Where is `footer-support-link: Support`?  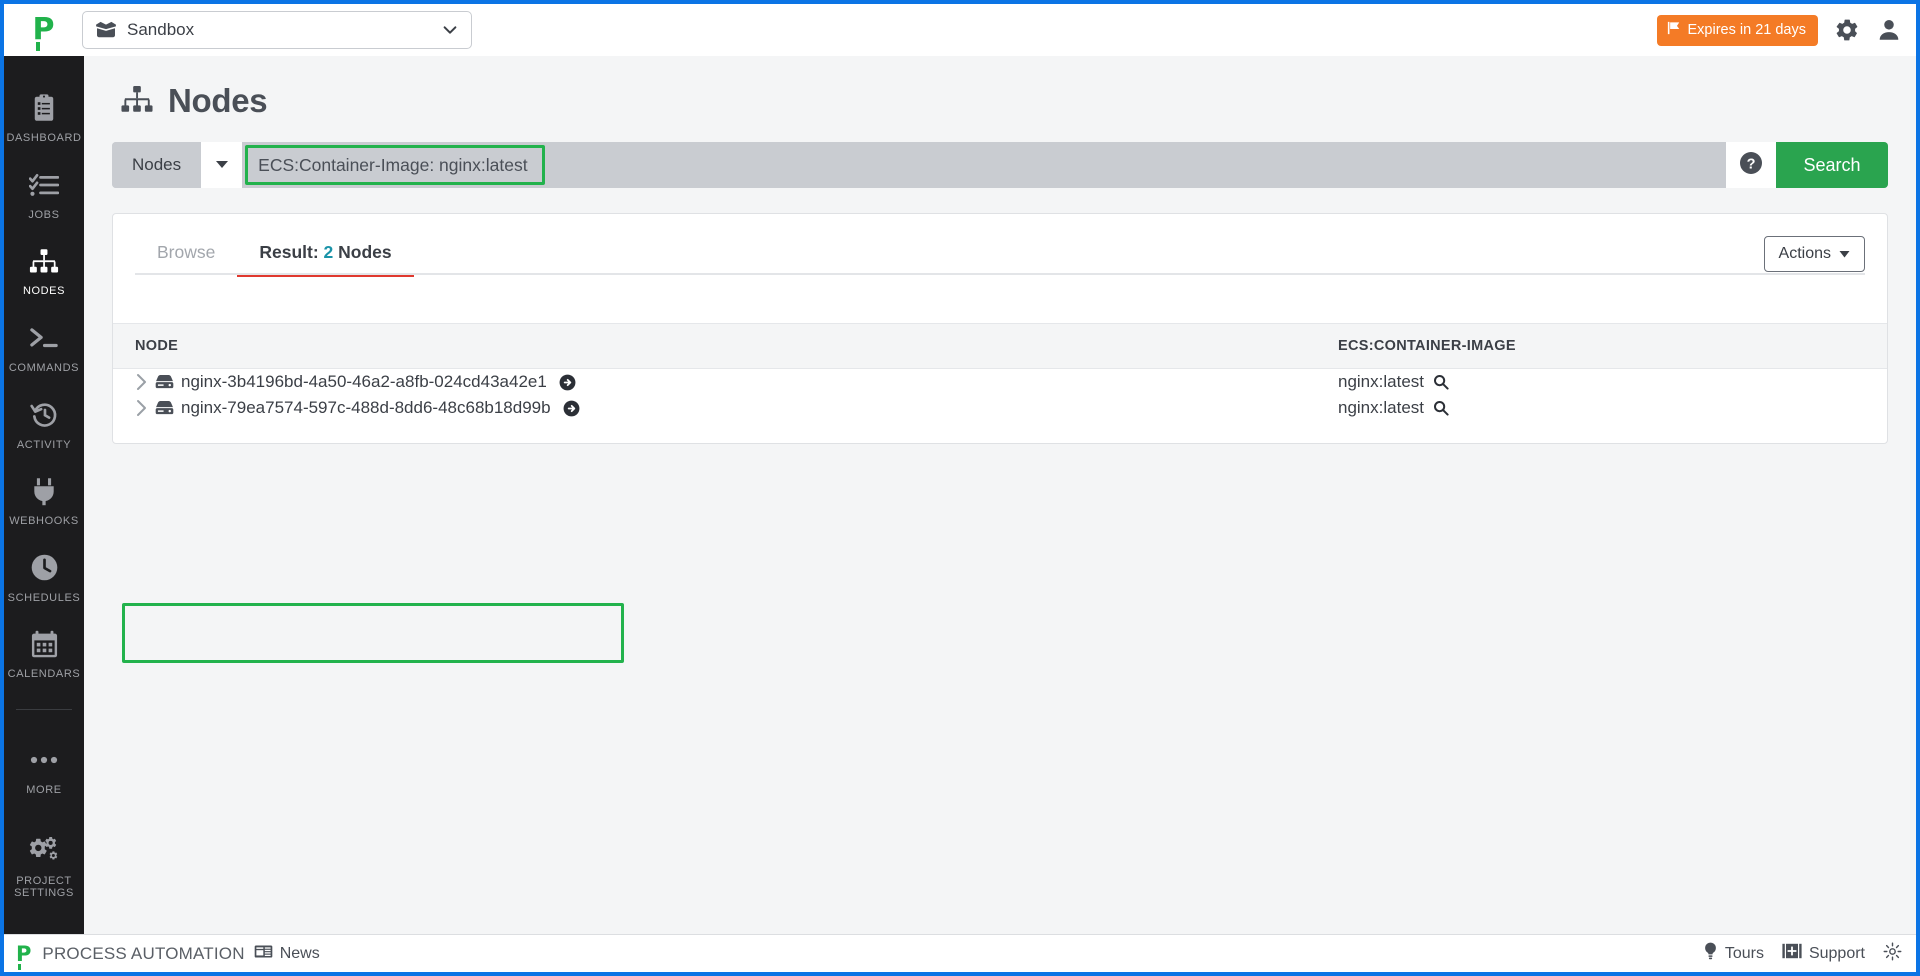
footer-support-link: Support is located at coordinates (1823, 953).